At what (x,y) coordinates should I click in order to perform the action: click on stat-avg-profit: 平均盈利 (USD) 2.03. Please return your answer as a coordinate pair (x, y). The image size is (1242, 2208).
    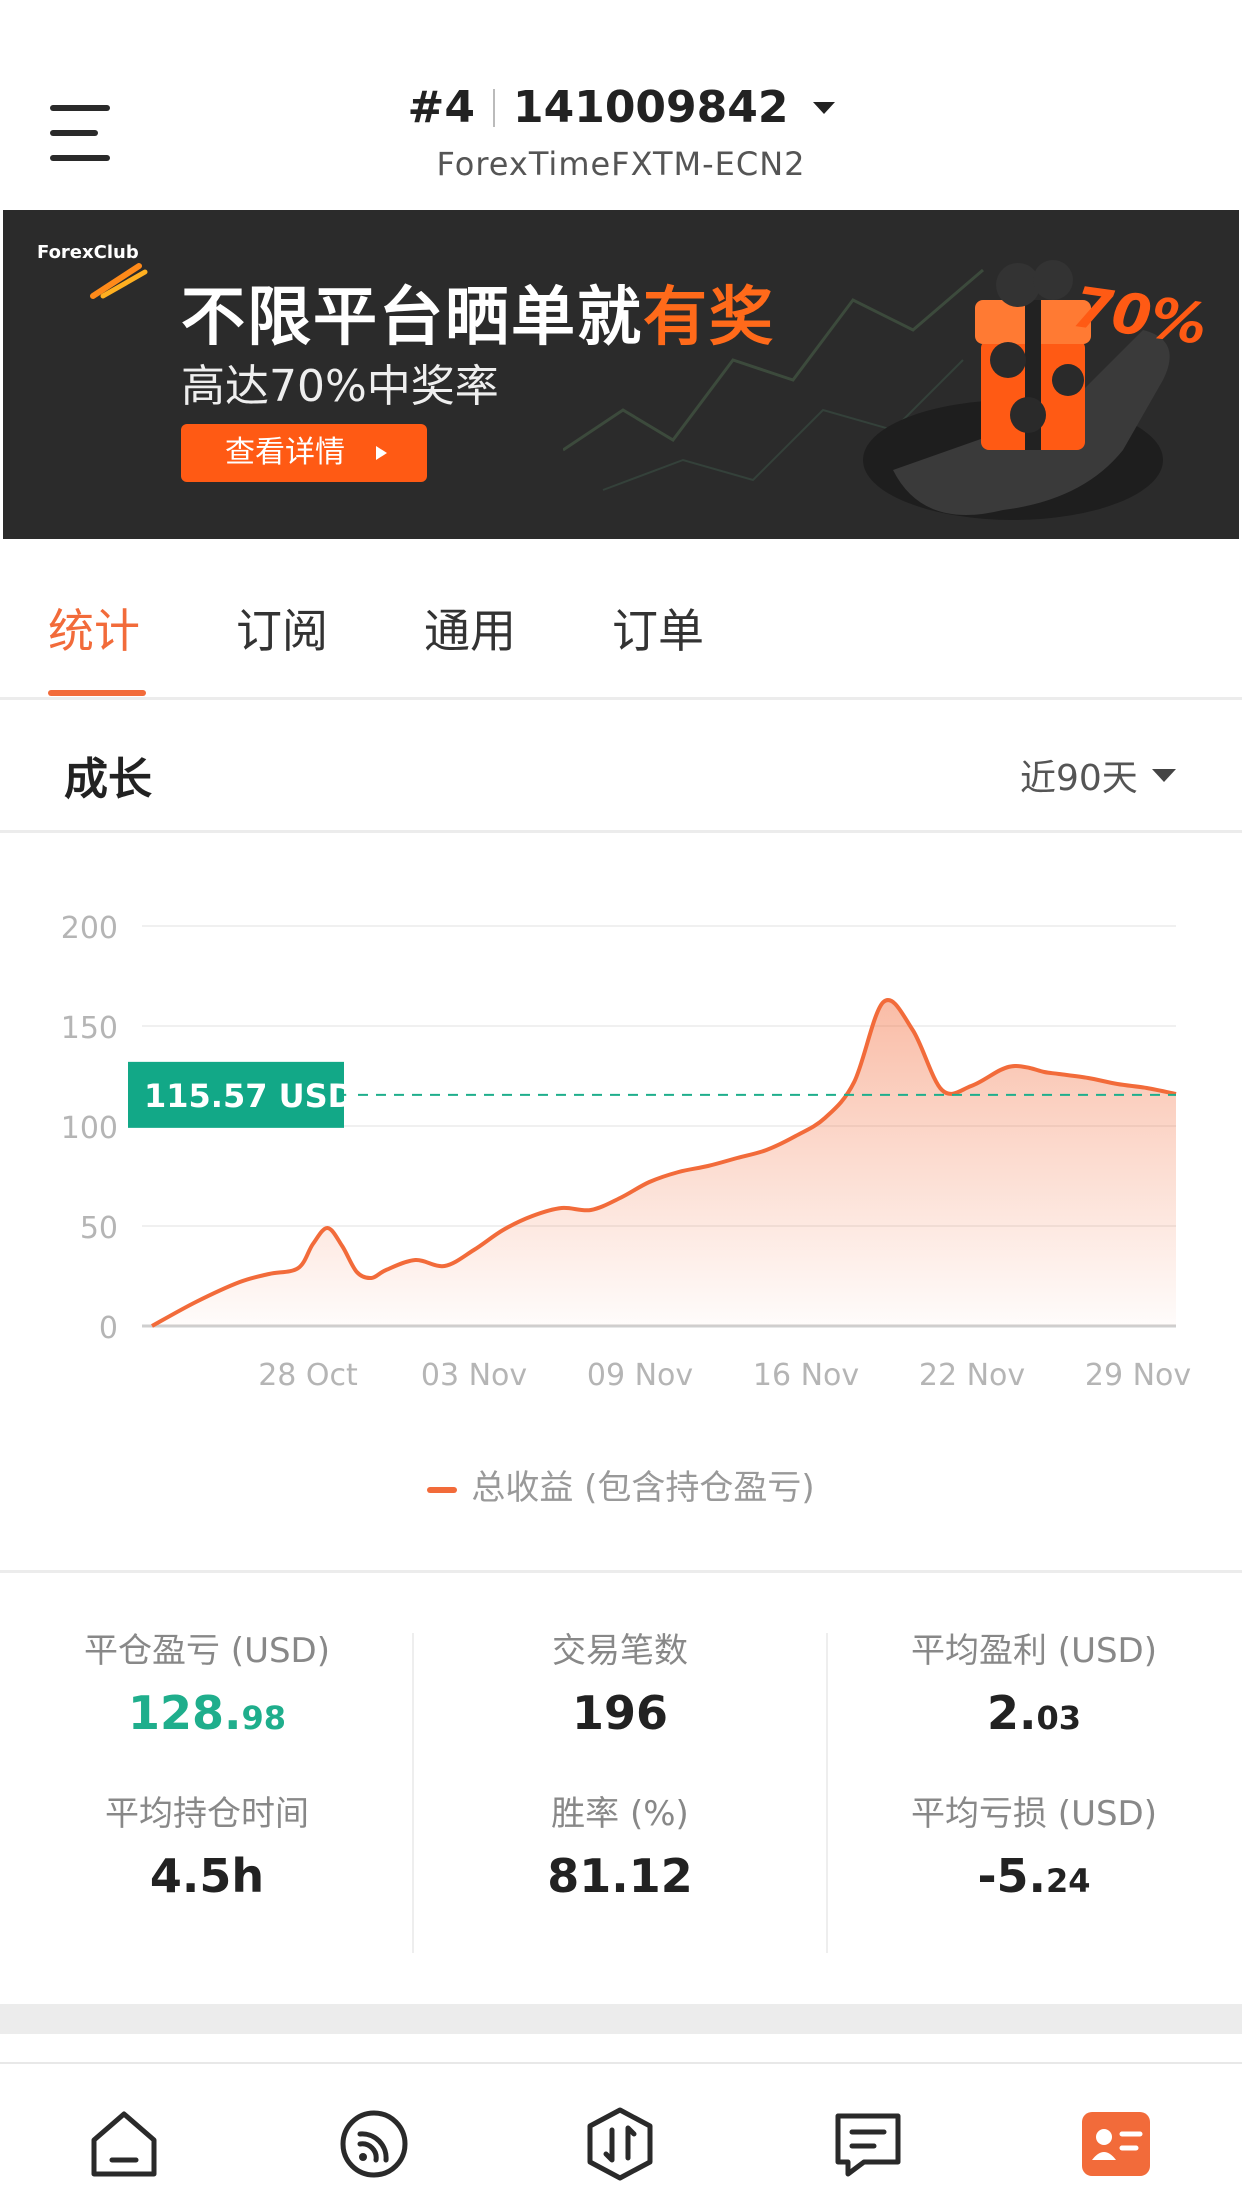
    Looking at the image, I should click on (1034, 1681).